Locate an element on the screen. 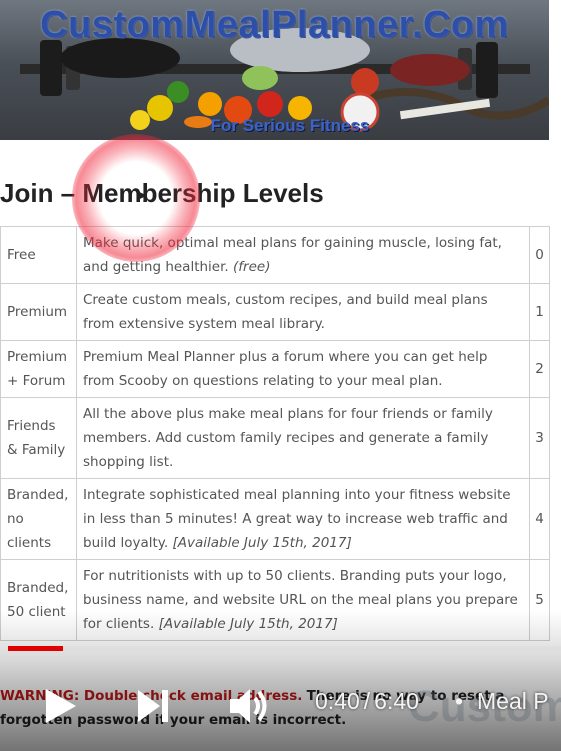 The height and width of the screenshot is (751, 561). volume-button is located at coordinates (249, 706).